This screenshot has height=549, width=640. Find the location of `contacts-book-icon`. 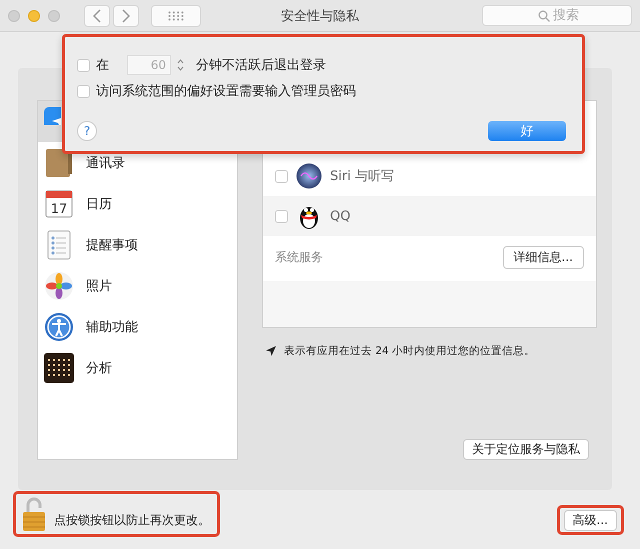

contacts-book-icon is located at coordinates (59, 163).